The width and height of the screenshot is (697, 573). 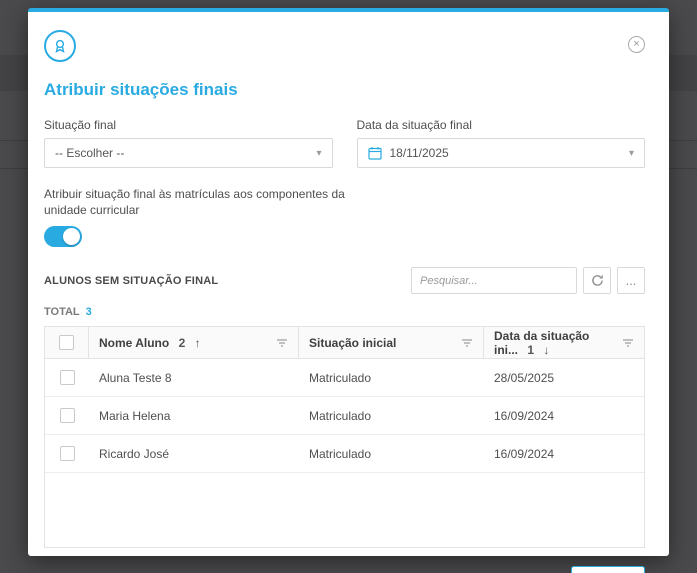 I want to click on table-row: Maria Helena Matriculado 16/09/2024, so click(x=344, y=416).